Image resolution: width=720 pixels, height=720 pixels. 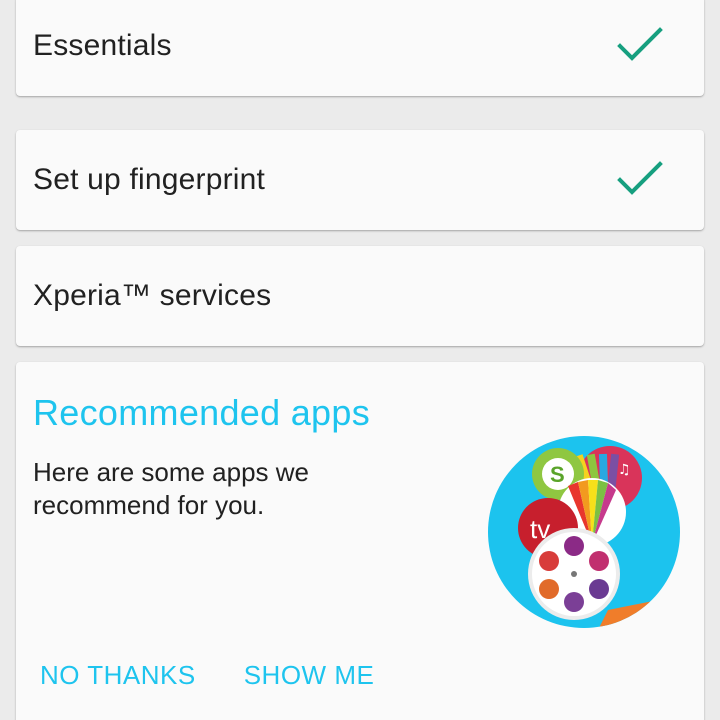 What do you see at coordinates (309, 675) in the screenshot?
I see `show-me-button: SHOW ME` at bounding box center [309, 675].